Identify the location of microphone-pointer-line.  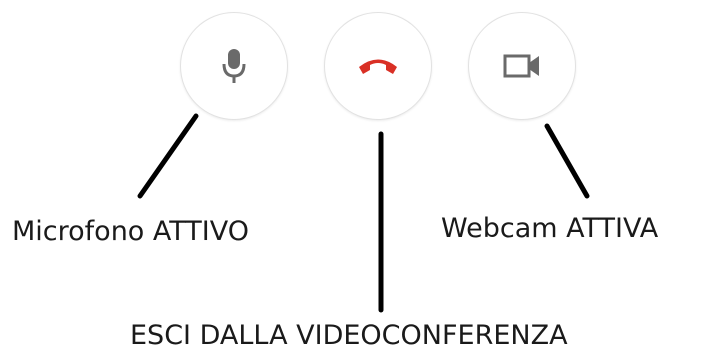
(168, 156).